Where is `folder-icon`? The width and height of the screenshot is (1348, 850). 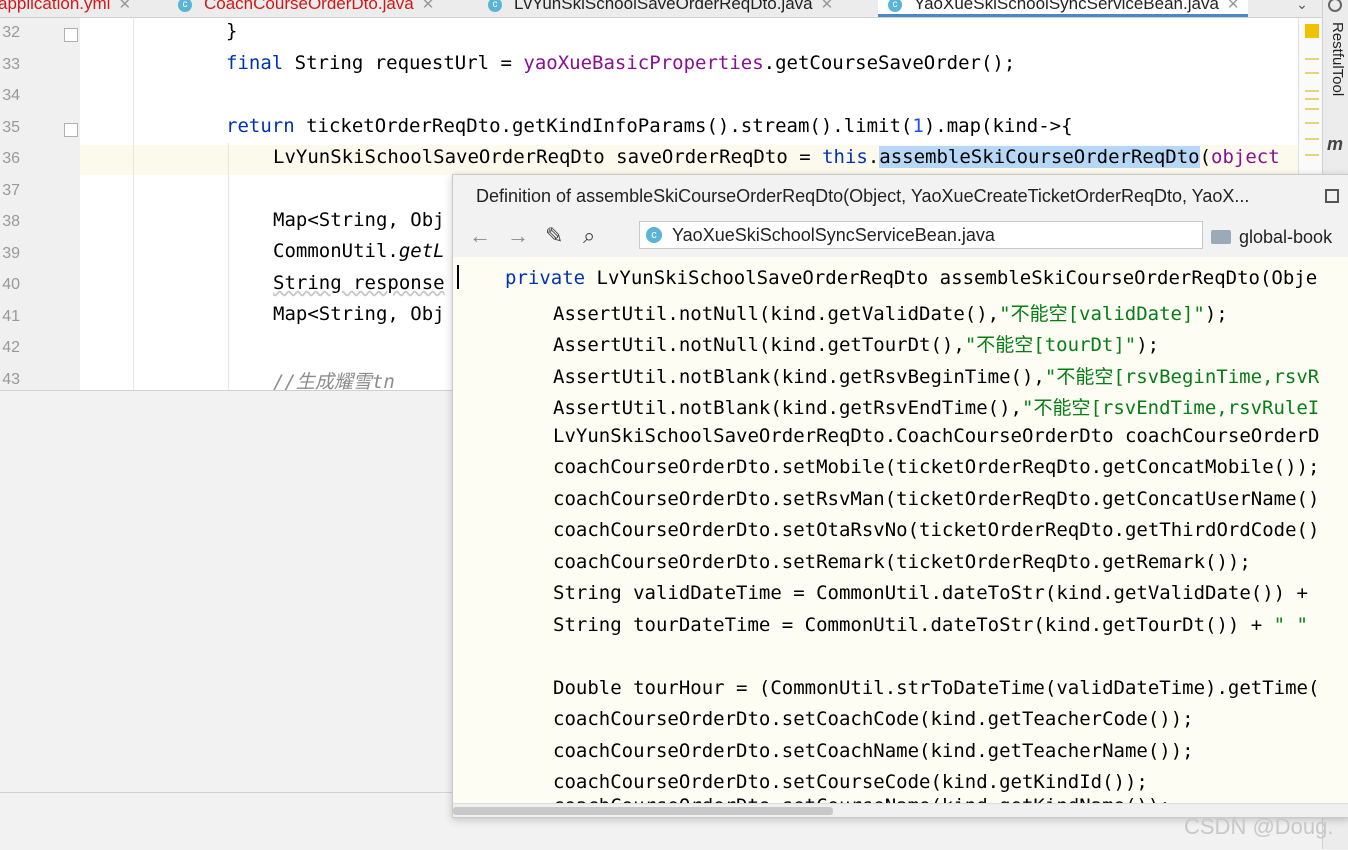 folder-icon is located at coordinates (1221, 237).